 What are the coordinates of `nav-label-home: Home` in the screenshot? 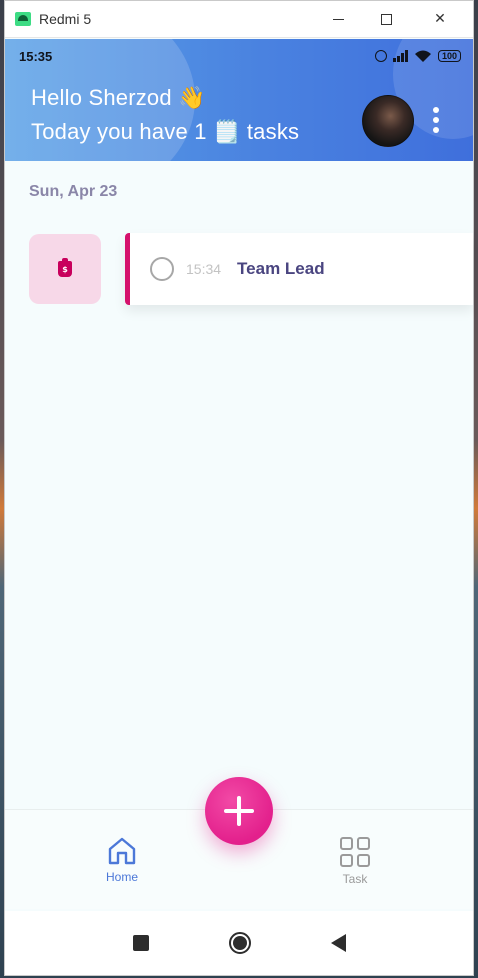 It's located at (121, 877).